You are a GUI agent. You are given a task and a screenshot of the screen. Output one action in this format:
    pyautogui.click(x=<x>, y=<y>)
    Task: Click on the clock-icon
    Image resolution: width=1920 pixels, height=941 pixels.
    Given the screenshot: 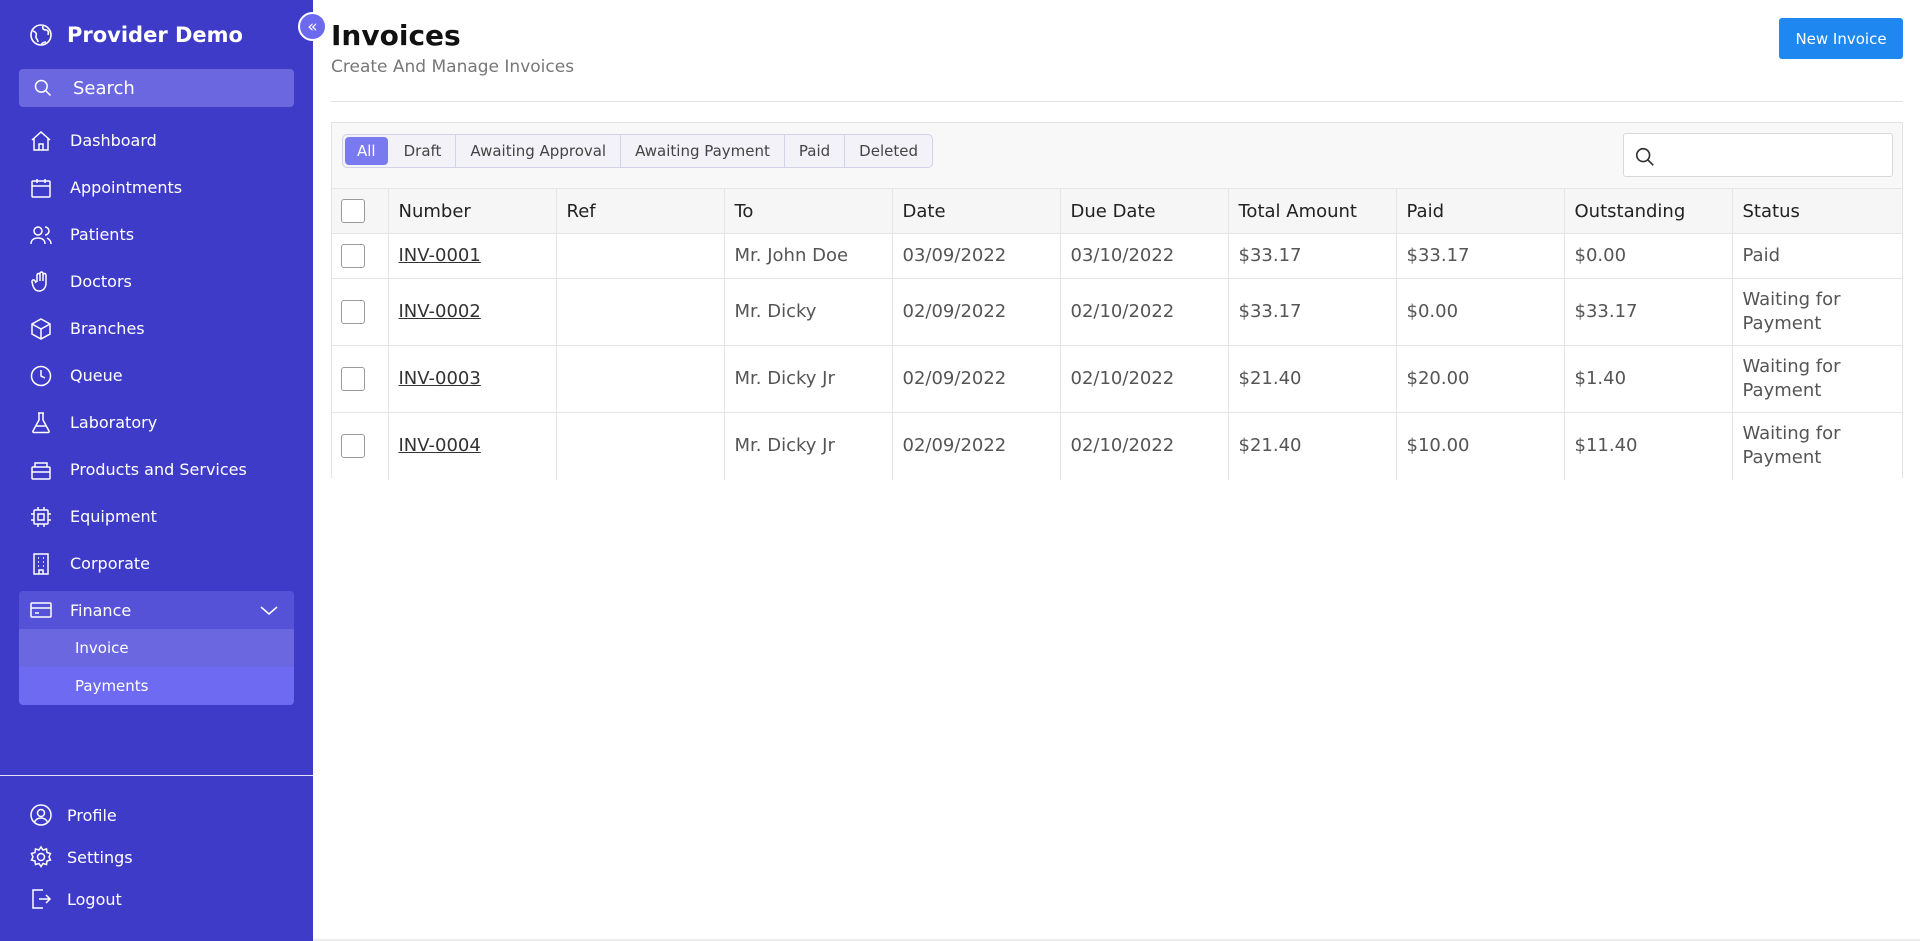 What is the action you would take?
    pyautogui.click(x=41, y=375)
    